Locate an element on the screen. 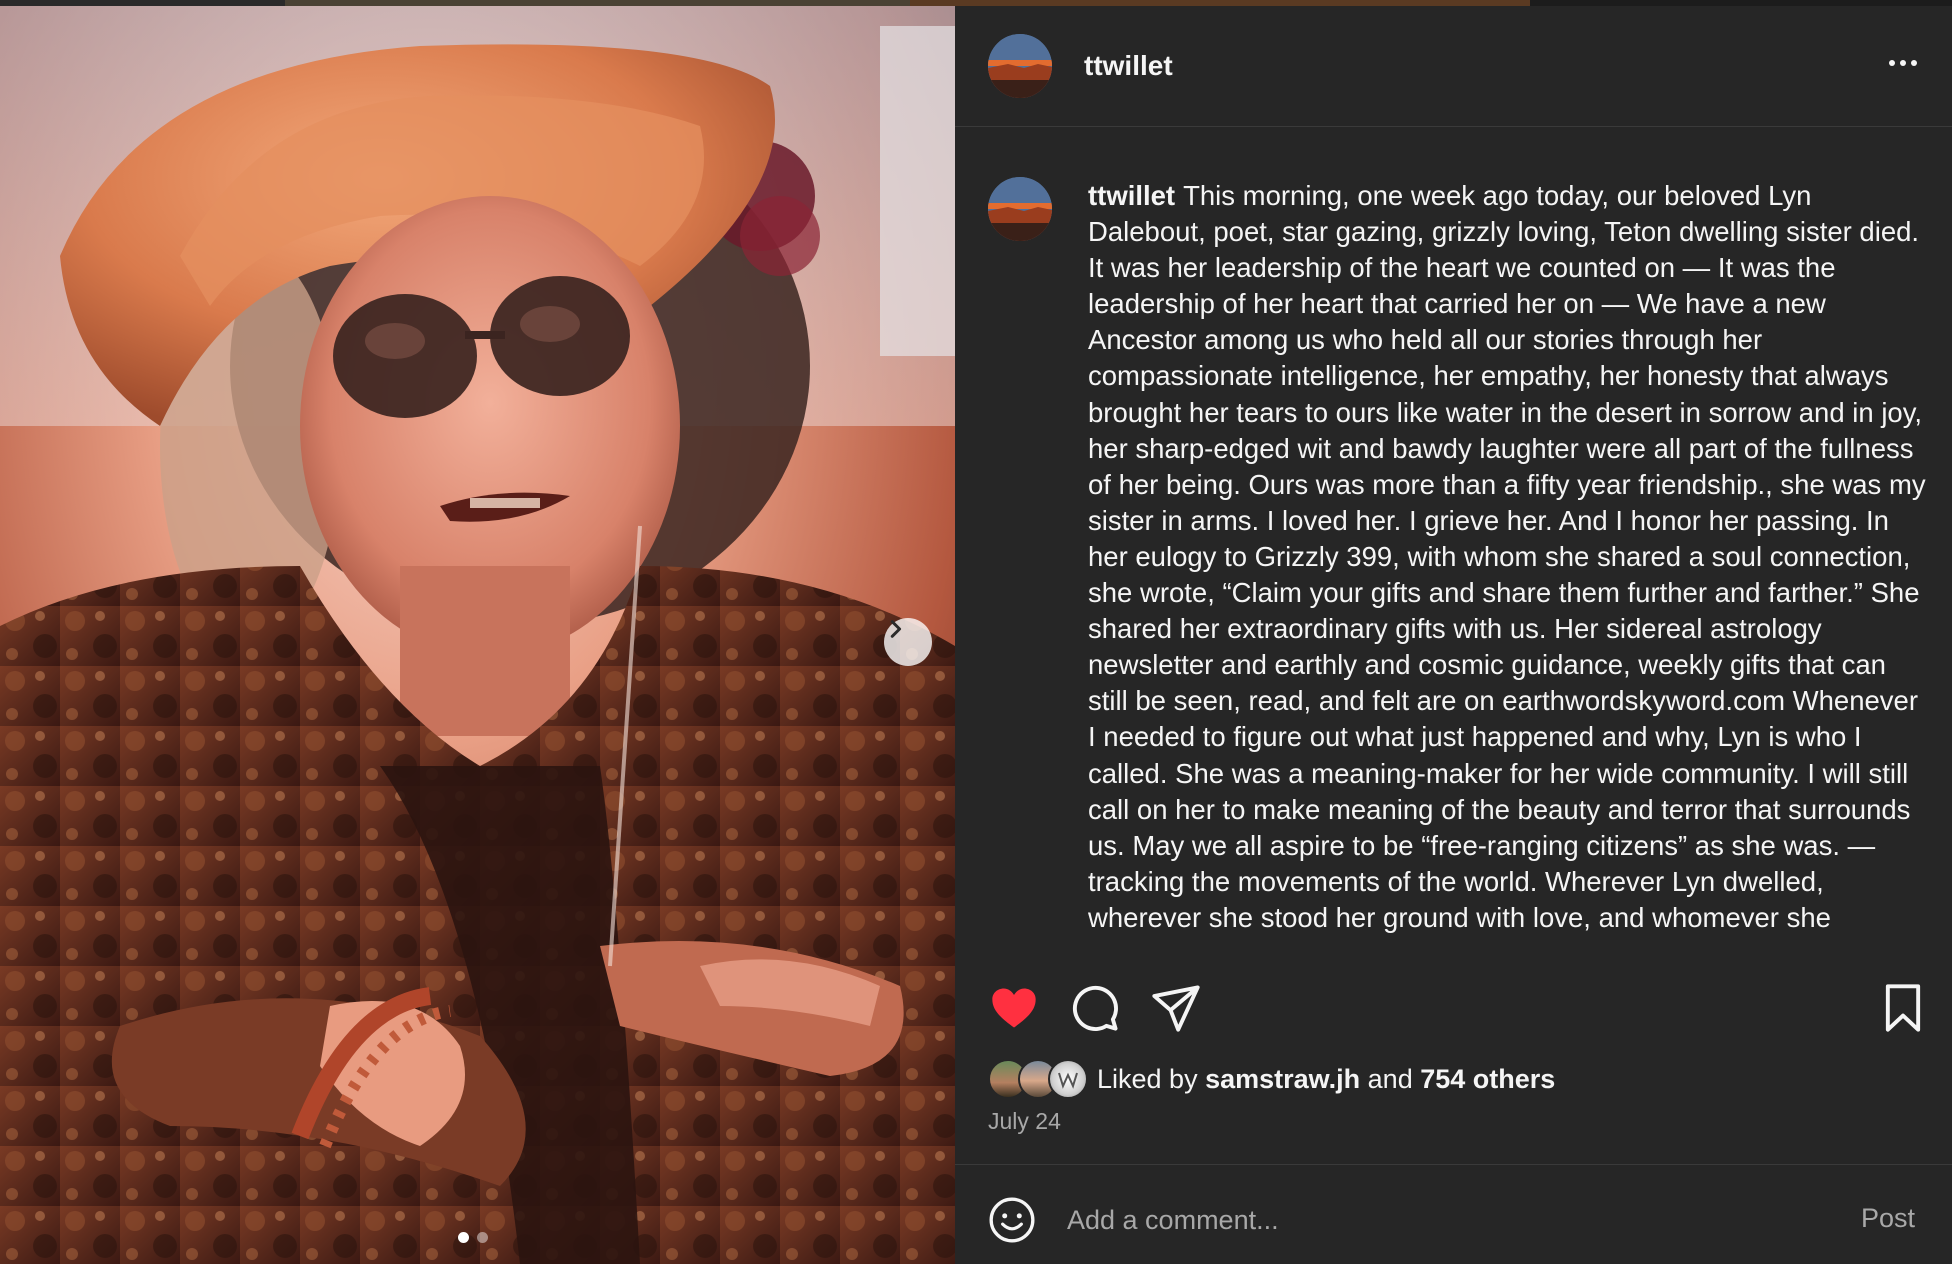 Image resolution: width=1952 pixels, height=1264 pixels. smiley-icon is located at coordinates (1012, 1220).